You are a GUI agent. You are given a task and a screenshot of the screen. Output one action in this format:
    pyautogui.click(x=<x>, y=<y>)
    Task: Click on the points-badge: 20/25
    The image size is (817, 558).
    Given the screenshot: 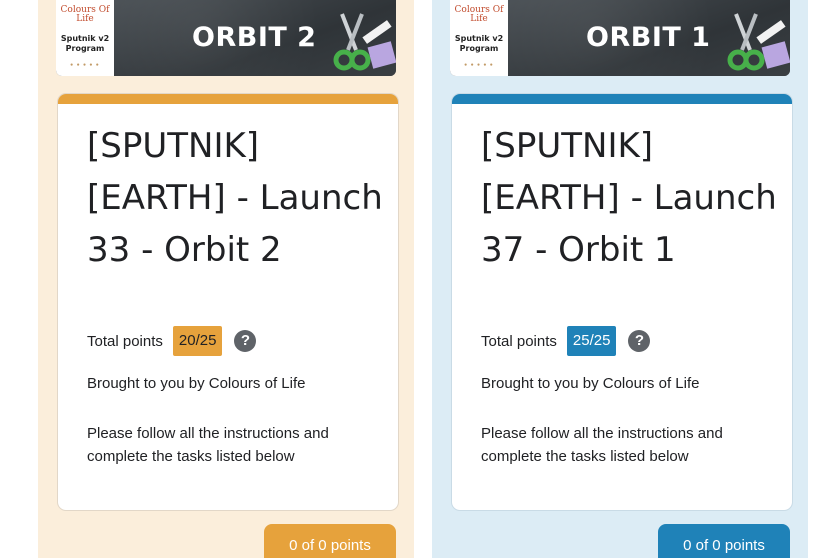 What is the action you would take?
    pyautogui.click(x=197, y=341)
    